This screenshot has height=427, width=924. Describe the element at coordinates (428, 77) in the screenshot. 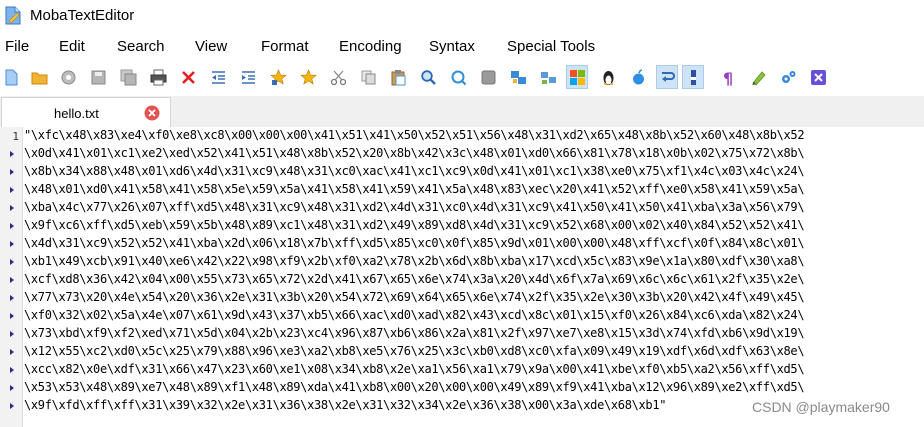

I see `search-icon` at that location.